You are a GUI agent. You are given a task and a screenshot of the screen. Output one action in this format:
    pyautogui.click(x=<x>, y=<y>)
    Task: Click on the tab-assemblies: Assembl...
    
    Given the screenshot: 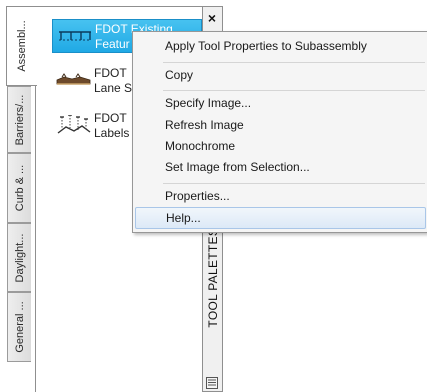 What is the action you would take?
    pyautogui.click(x=21, y=46)
    